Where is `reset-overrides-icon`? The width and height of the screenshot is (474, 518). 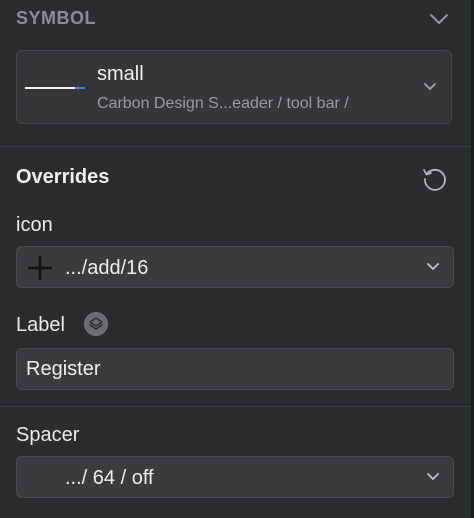 reset-overrides-icon is located at coordinates (435, 179).